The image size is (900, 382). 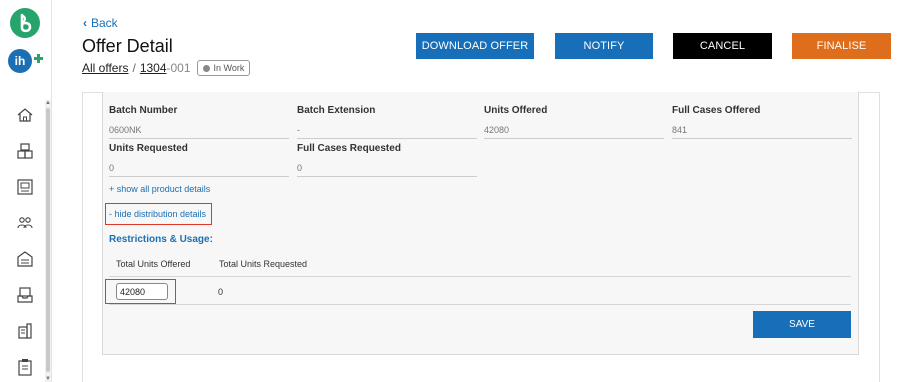 I want to click on field-label: Units Requested, so click(x=148, y=148).